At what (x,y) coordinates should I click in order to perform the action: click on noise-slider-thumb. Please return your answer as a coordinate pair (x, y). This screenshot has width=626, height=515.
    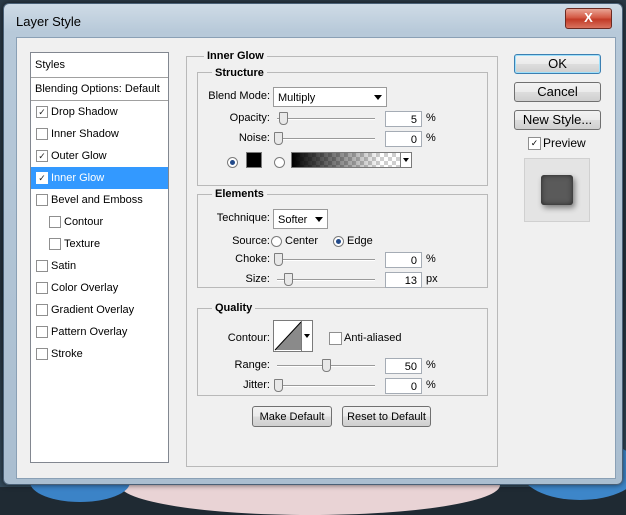
    Looking at the image, I should click on (278, 138).